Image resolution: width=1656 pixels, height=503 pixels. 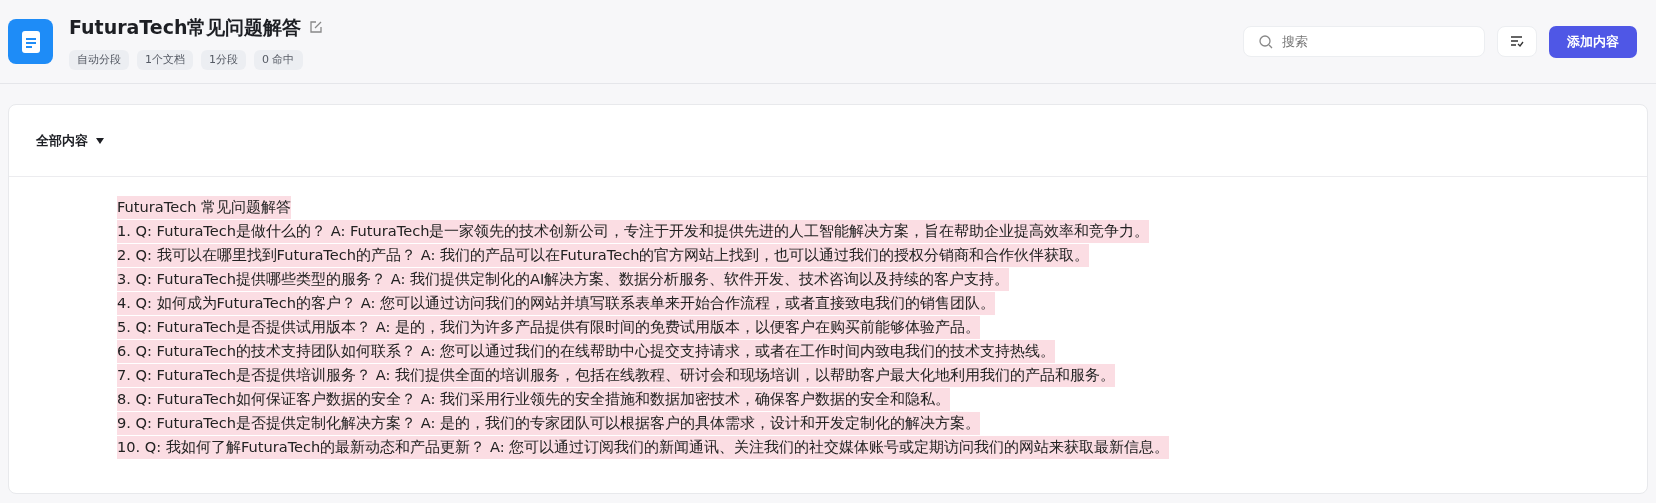 I want to click on list-check-icon, so click(x=1517, y=41).